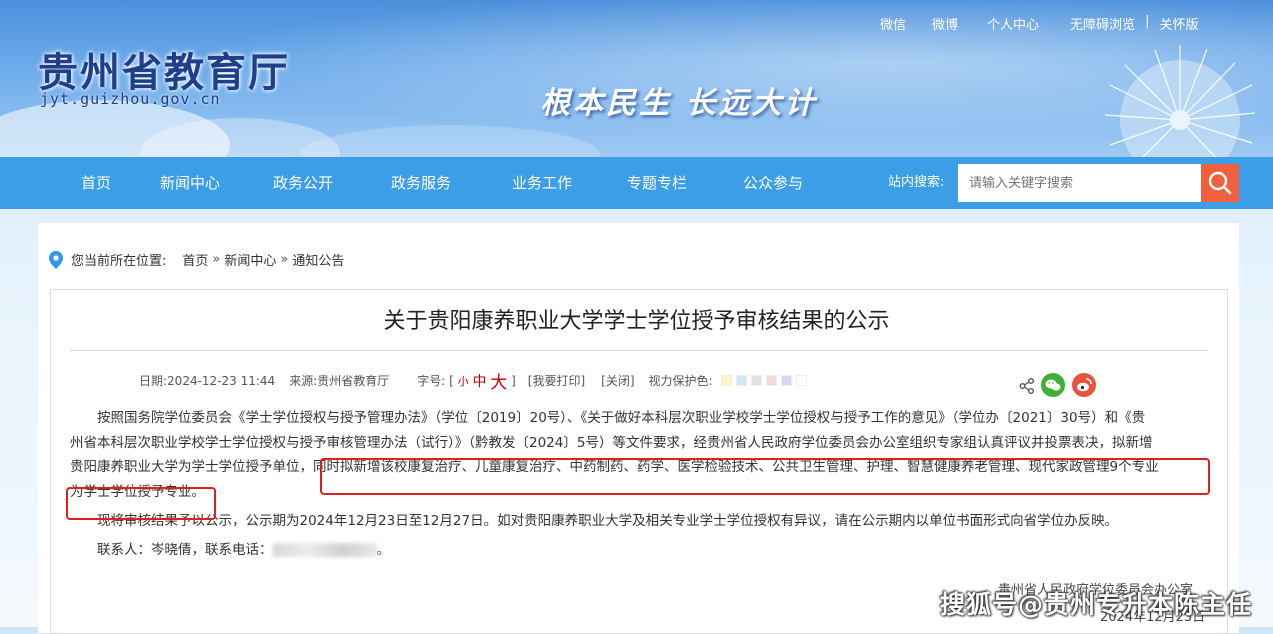 Image resolution: width=1273 pixels, height=634 pixels. Describe the element at coordinates (221, 380) in the screenshot. I see `meta-date: 2024-12-23 11:44` at that location.